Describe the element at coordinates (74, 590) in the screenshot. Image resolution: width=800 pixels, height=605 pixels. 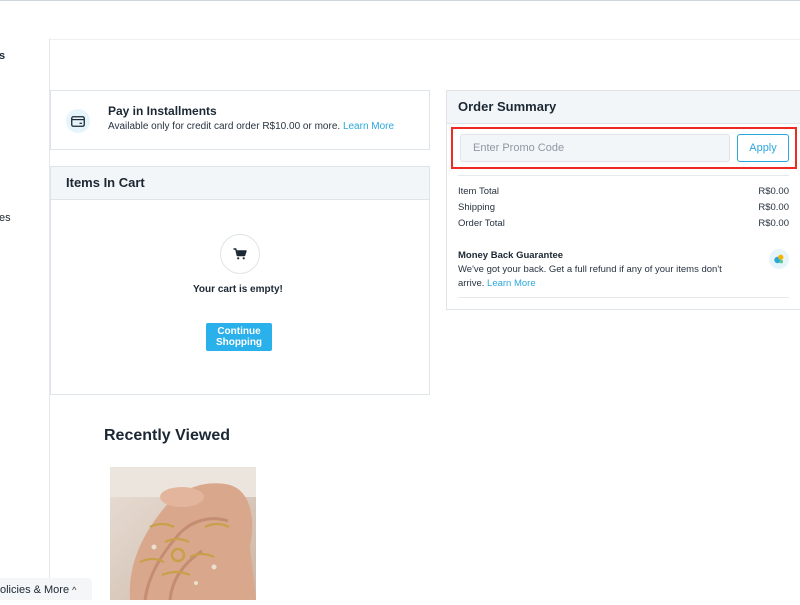
I see `chevron-up-icon: ^` at that location.